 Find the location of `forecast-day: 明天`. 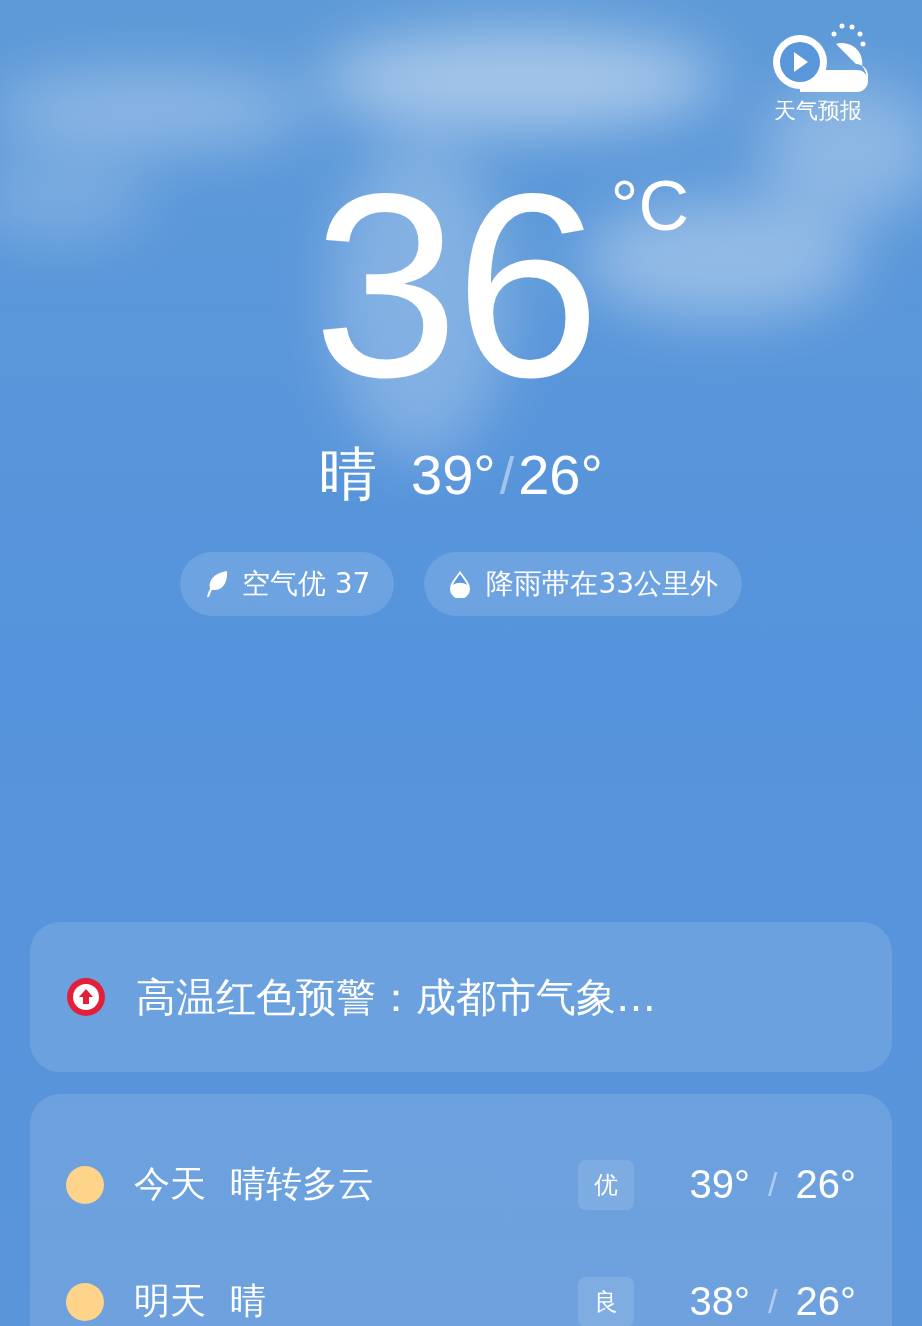

forecast-day: 明天 is located at coordinates (170, 1301).